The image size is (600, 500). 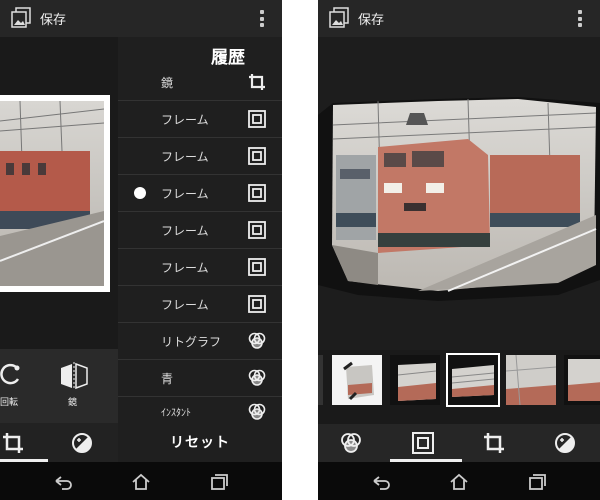 I want to click on history-item: 鏡, so click(x=200, y=82).